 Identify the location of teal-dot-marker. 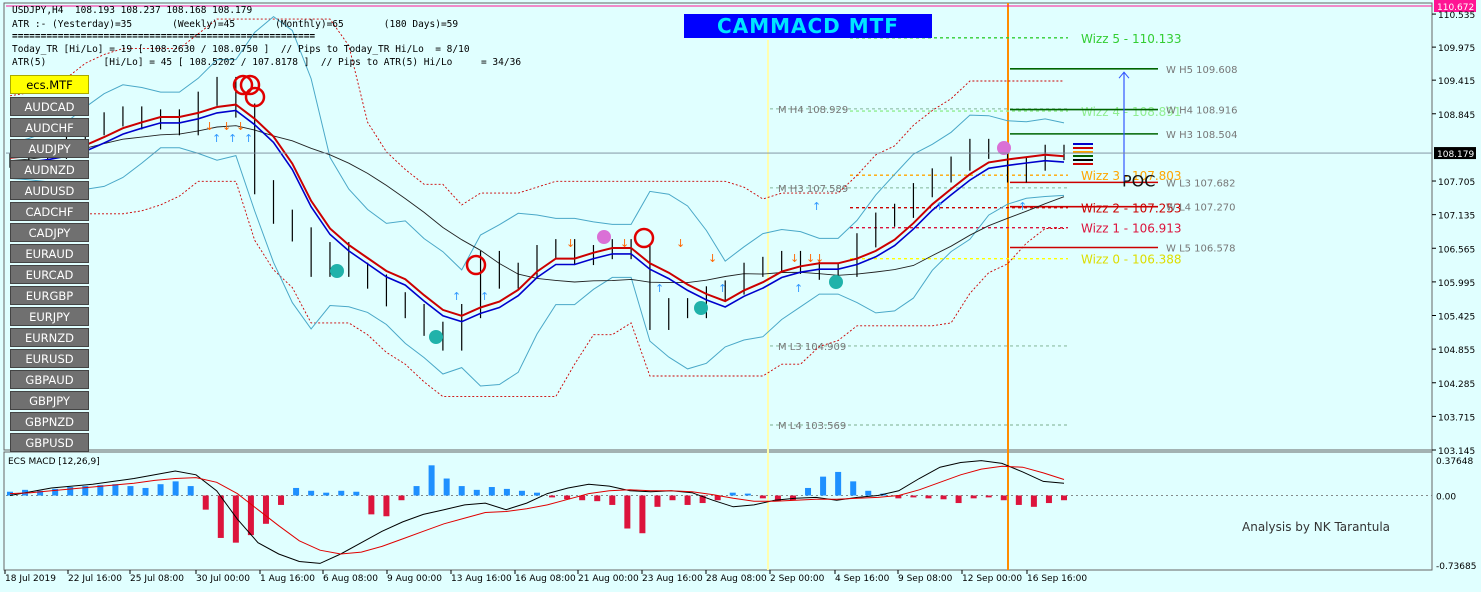
(436, 337).